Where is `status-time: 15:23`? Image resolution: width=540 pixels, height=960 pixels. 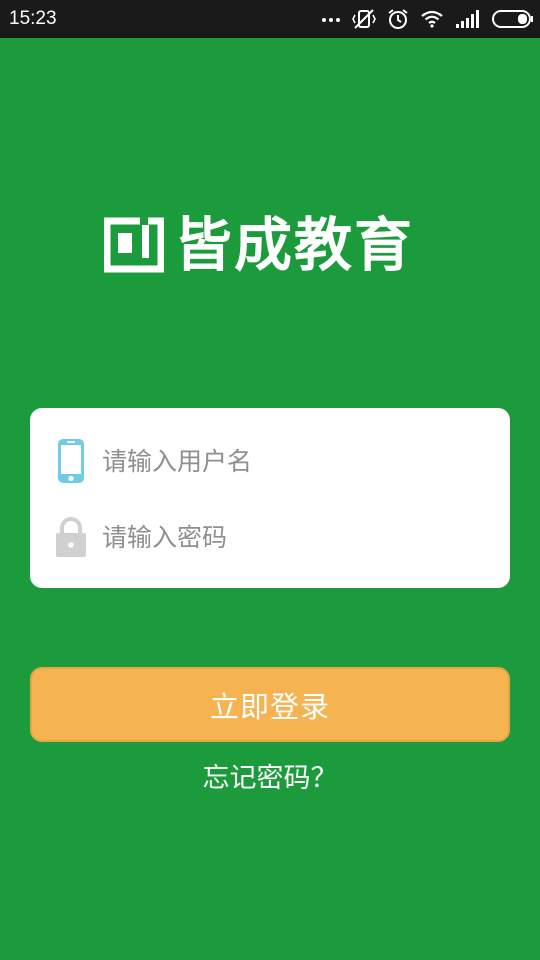 status-time: 15:23 is located at coordinates (33, 18).